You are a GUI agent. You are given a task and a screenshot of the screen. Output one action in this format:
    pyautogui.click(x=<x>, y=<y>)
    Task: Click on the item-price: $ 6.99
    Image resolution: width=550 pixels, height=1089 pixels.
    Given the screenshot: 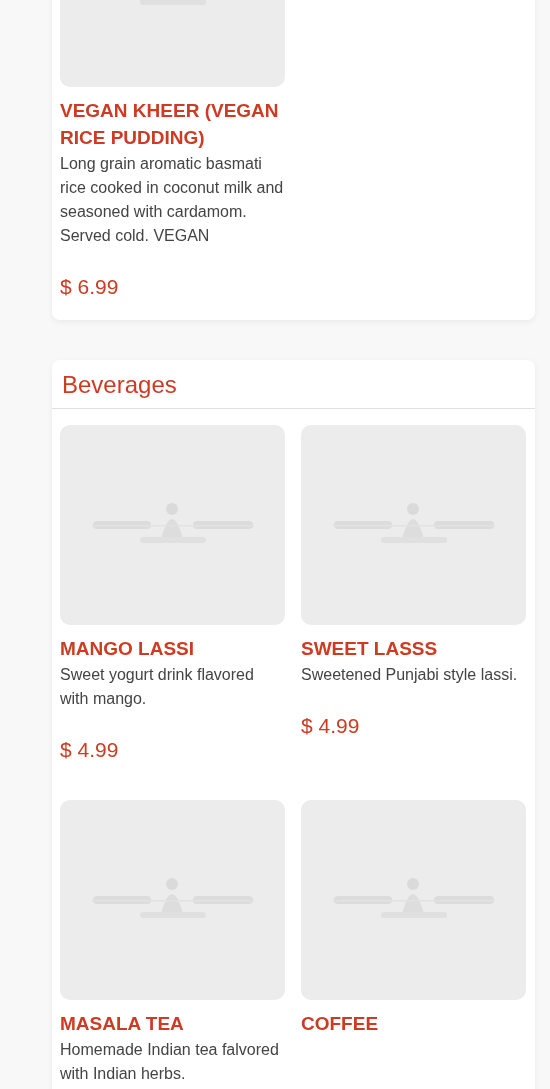 What is the action you would take?
    pyautogui.click(x=90, y=287)
    